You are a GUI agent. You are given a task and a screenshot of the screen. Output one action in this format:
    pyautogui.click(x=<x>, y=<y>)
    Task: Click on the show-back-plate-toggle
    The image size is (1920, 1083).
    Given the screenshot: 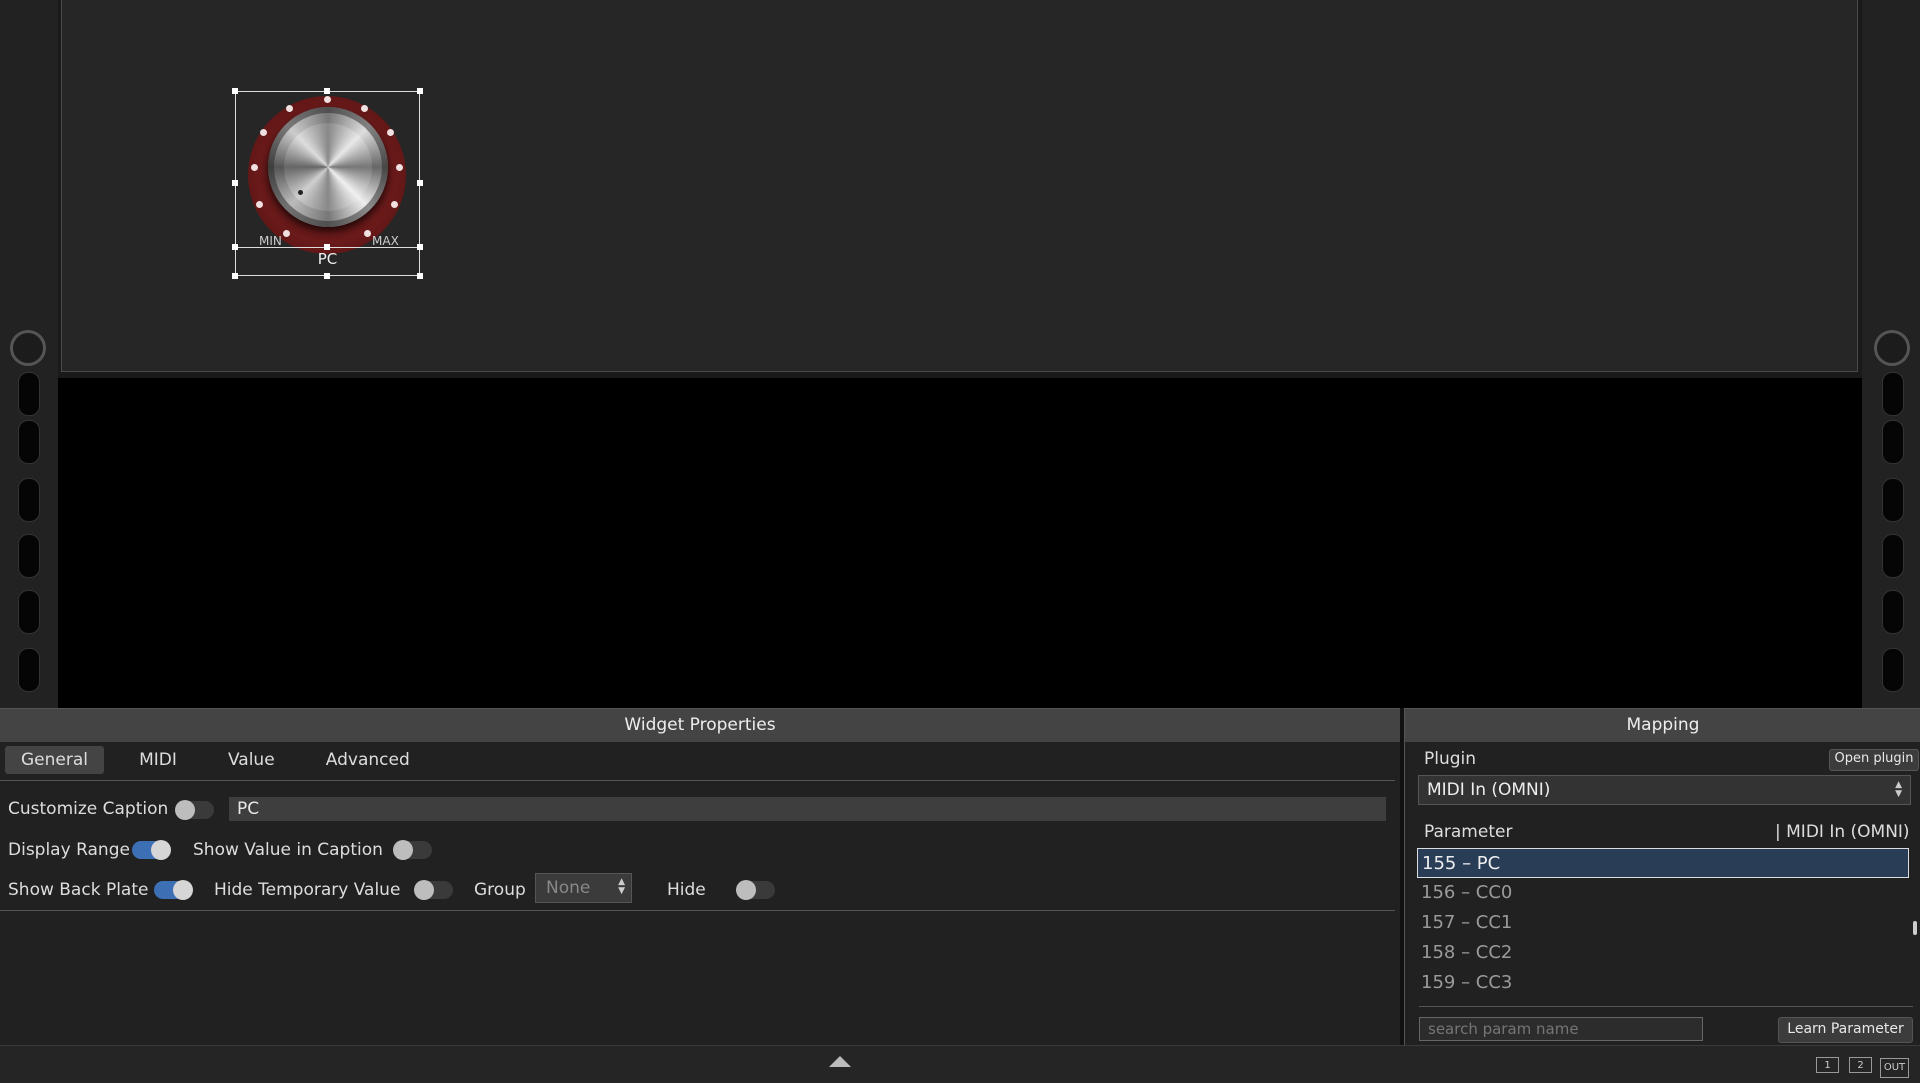 What is the action you would take?
    pyautogui.click(x=173, y=890)
    